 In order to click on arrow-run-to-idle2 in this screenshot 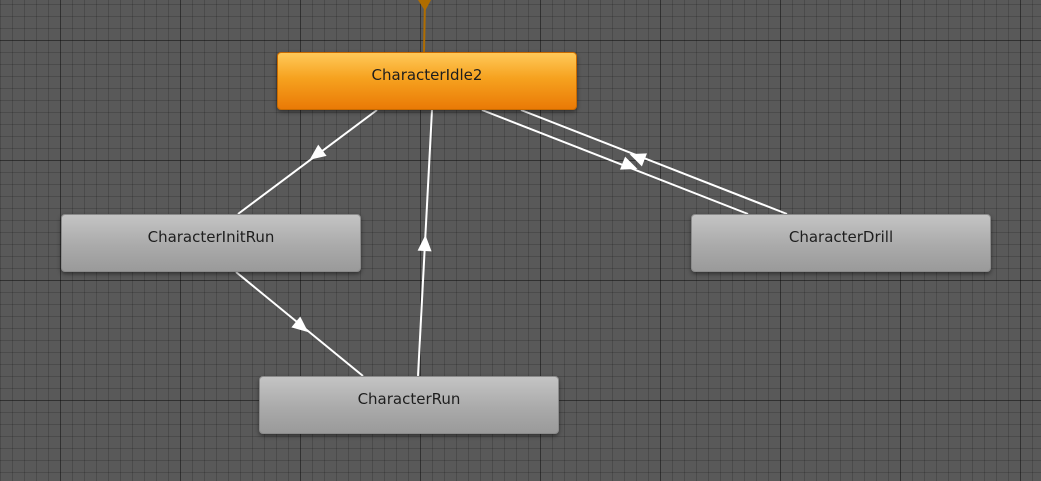, I will do `click(424, 243)`.